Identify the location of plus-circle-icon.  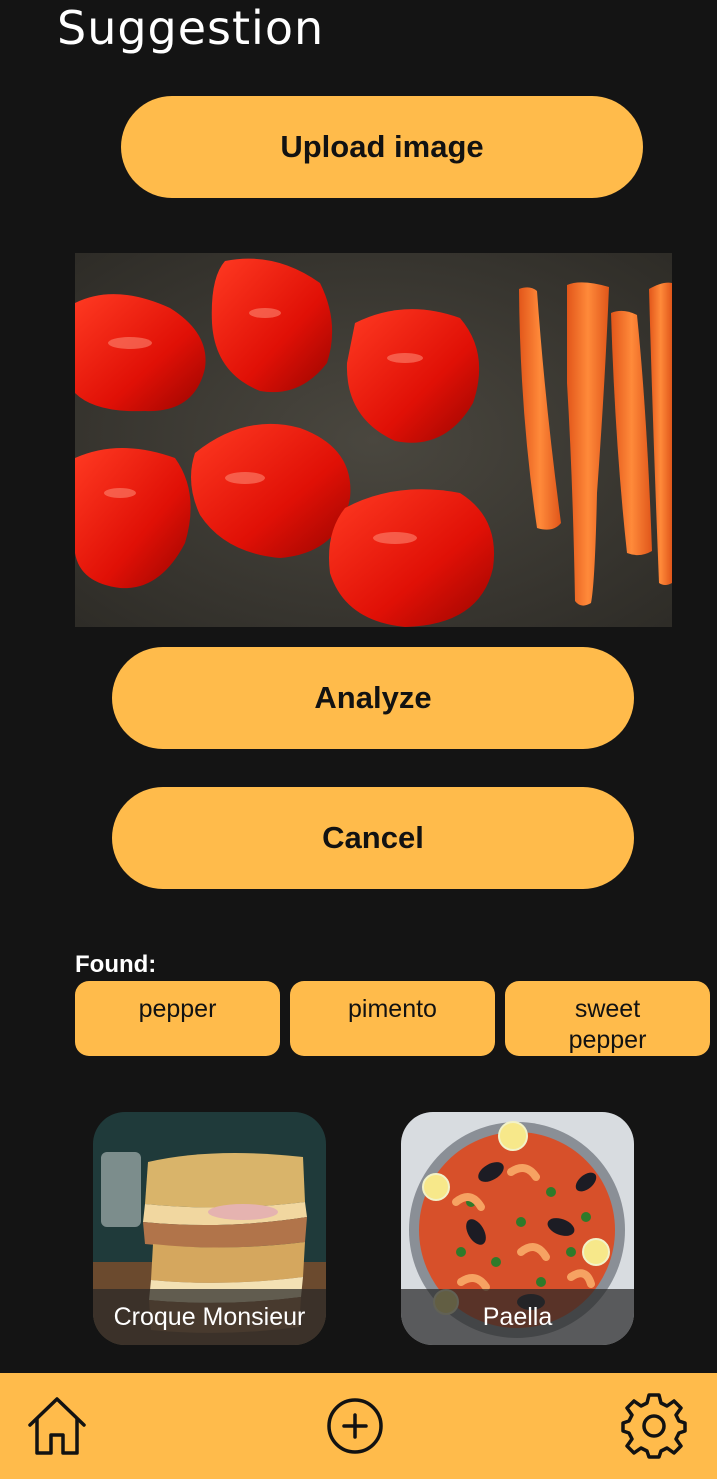
(355, 1426).